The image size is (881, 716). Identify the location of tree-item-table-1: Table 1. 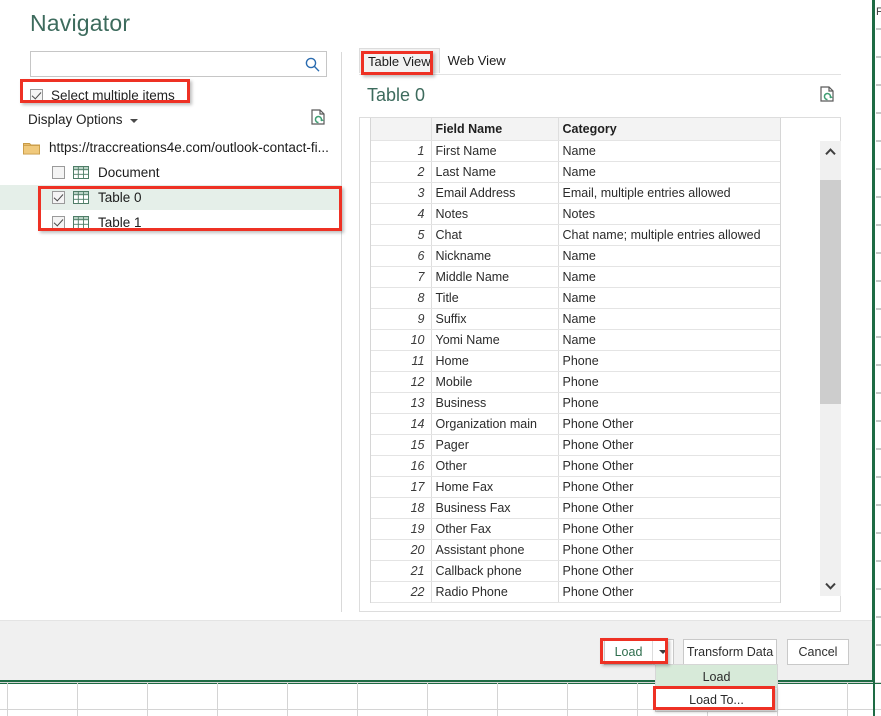
(170, 222).